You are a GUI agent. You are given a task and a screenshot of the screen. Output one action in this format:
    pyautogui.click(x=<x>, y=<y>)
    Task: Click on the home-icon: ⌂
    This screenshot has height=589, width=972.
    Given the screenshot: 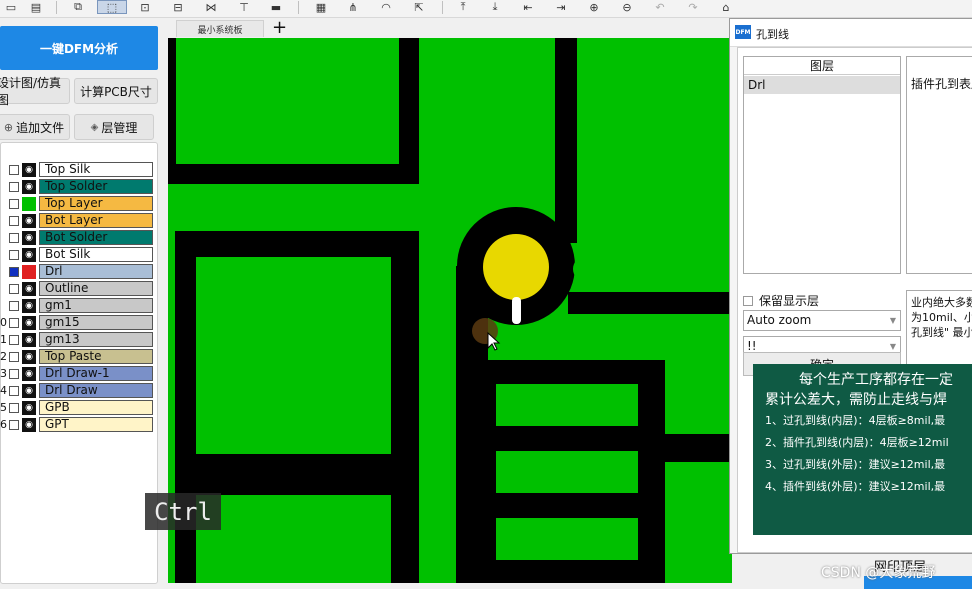 What is the action you would take?
    pyautogui.click(x=726, y=7)
    